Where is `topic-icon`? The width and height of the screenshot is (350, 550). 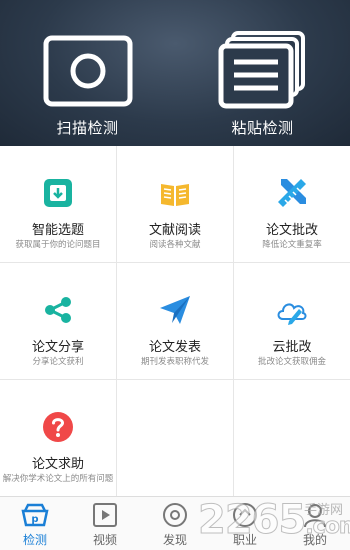 topic-icon is located at coordinates (58, 193).